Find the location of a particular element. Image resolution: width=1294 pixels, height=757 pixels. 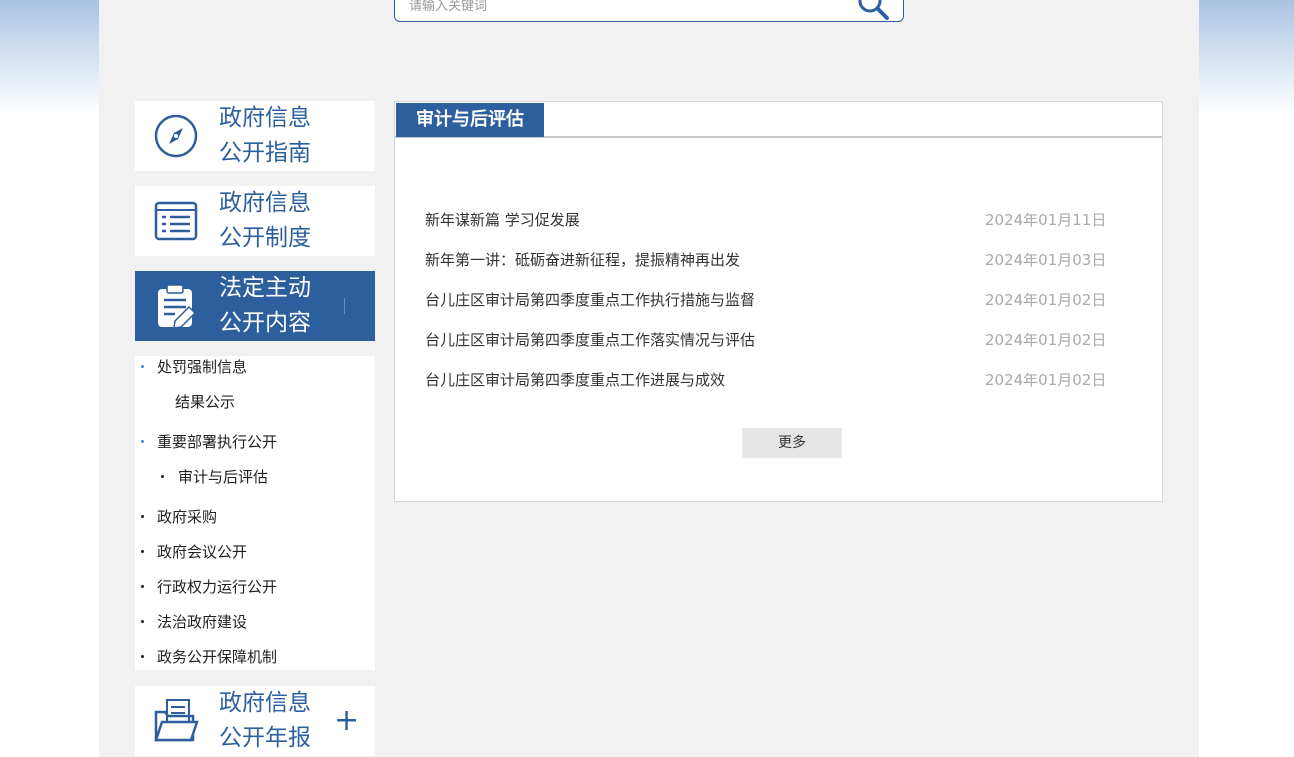

list-item: 新年谋新篇 学习促发展 2024年01月11日 is located at coordinates (766, 221).